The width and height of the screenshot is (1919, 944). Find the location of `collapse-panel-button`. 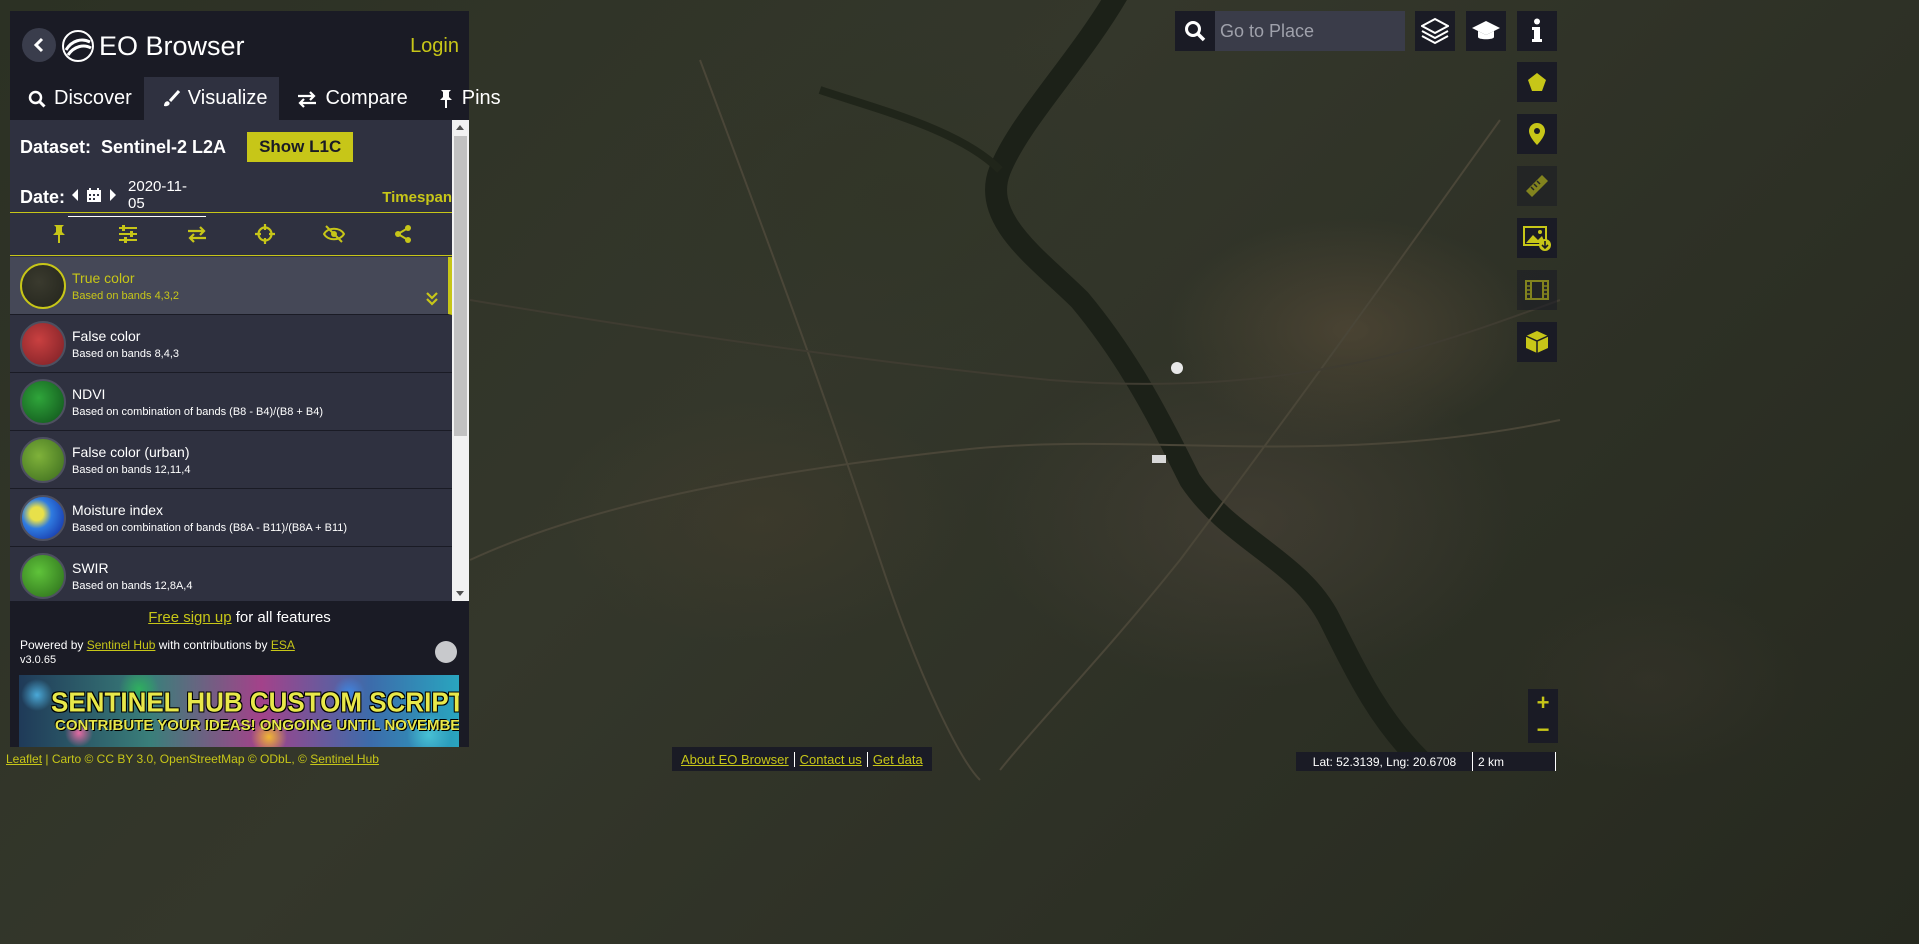

collapse-panel-button is located at coordinates (39, 45).